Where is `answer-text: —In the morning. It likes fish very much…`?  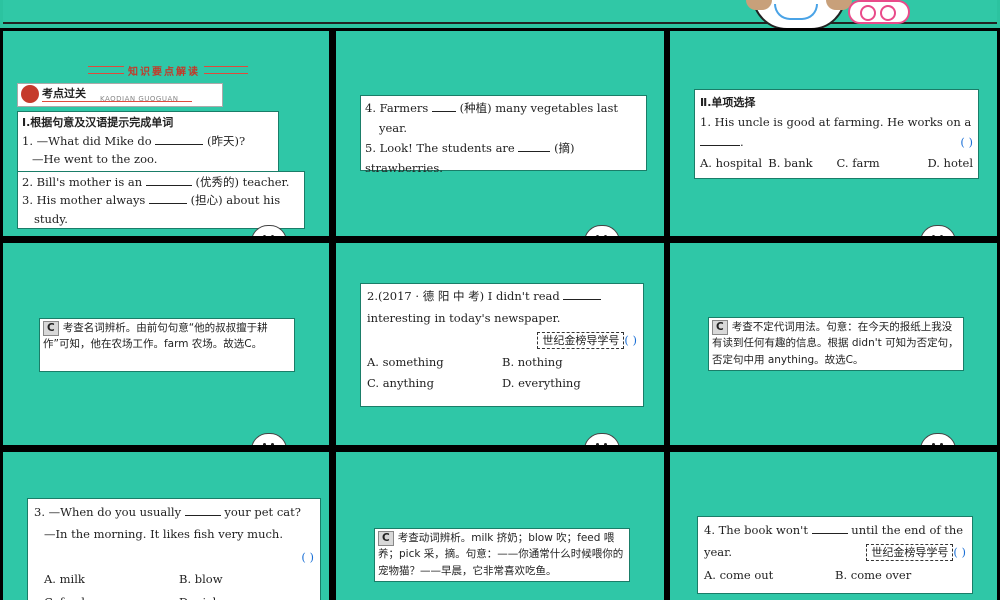
answer-text: —In the morning. It likes fish very much… is located at coordinates (163, 534).